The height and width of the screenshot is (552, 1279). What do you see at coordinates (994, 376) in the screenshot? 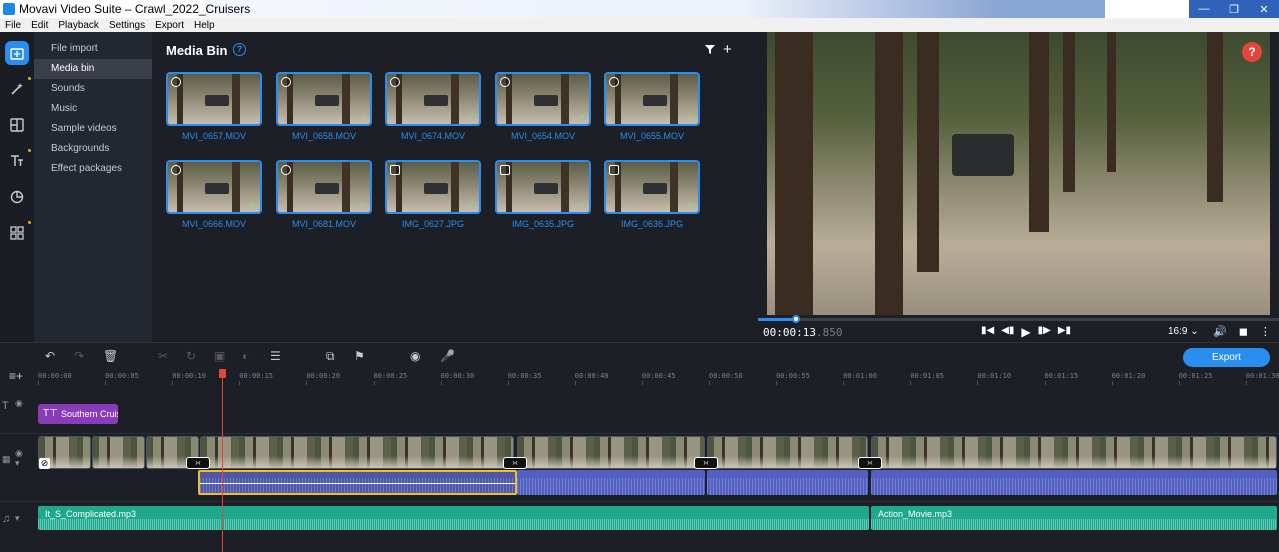
I see `ruler-tick-label: 00:01:10` at bounding box center [994, 376].